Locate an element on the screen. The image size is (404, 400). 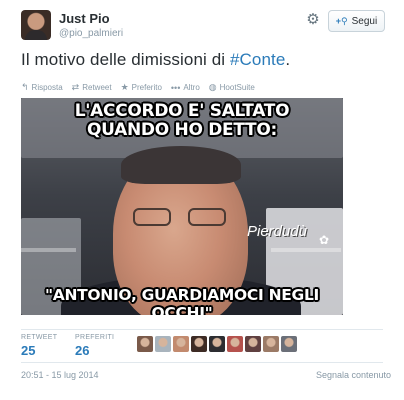
stats-divider-bottom is located at coordinates (202, 362).